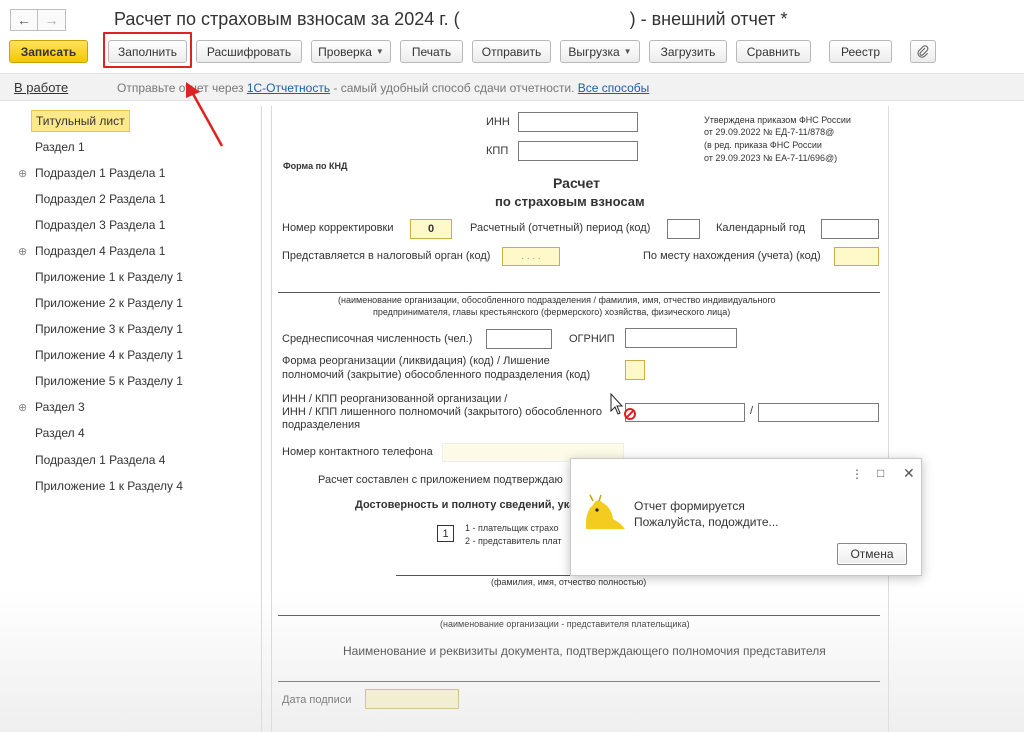  What do you see at coordinates (123, 407) in the screenshot?
I see `sidebar-item-section-3: ⊕ Раздел 3` at bounding box center [123, 407].